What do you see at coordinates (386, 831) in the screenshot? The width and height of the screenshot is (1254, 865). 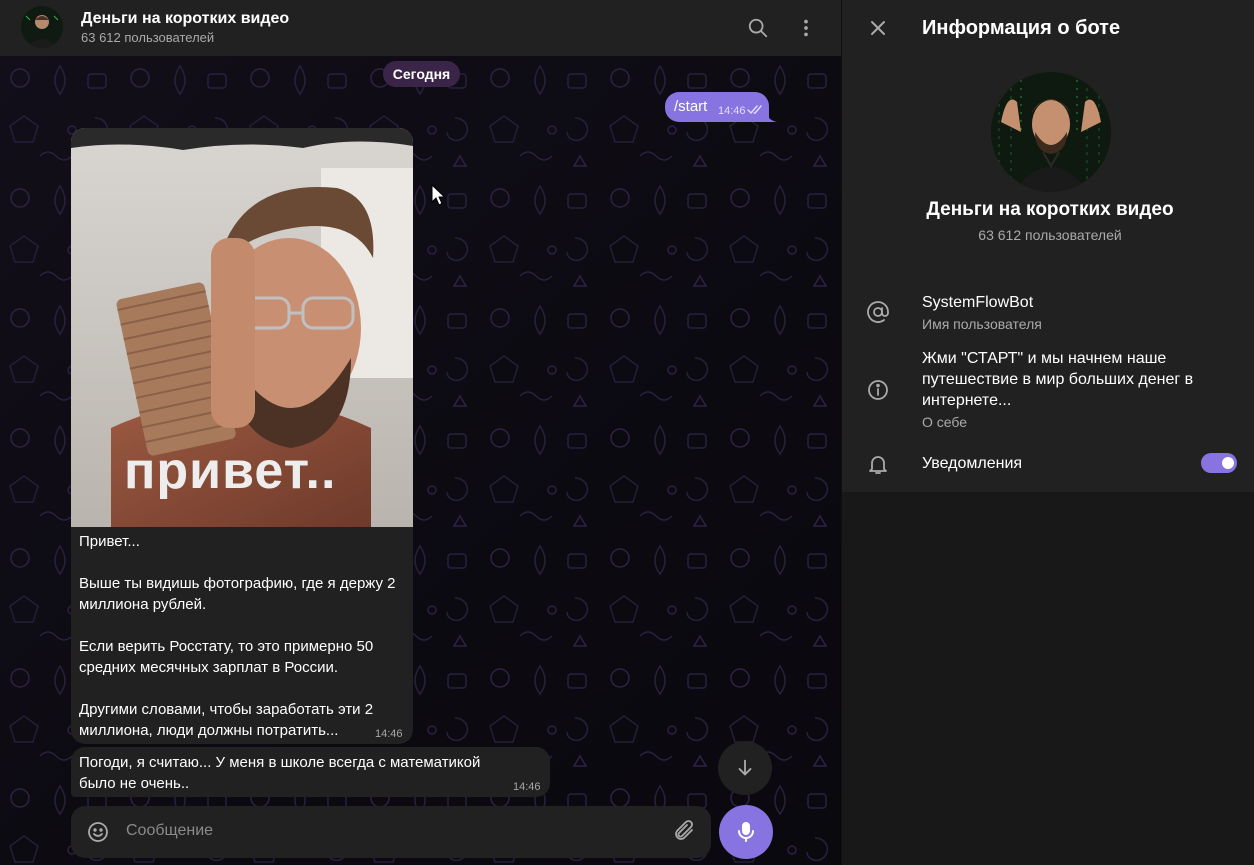 I see `message-input` at bounding box center [386, 831].